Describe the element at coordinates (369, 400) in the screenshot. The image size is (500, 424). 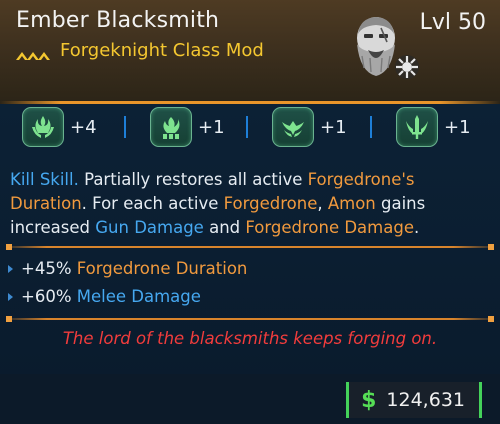
I see `currency-dollar-icon: $` at that location.